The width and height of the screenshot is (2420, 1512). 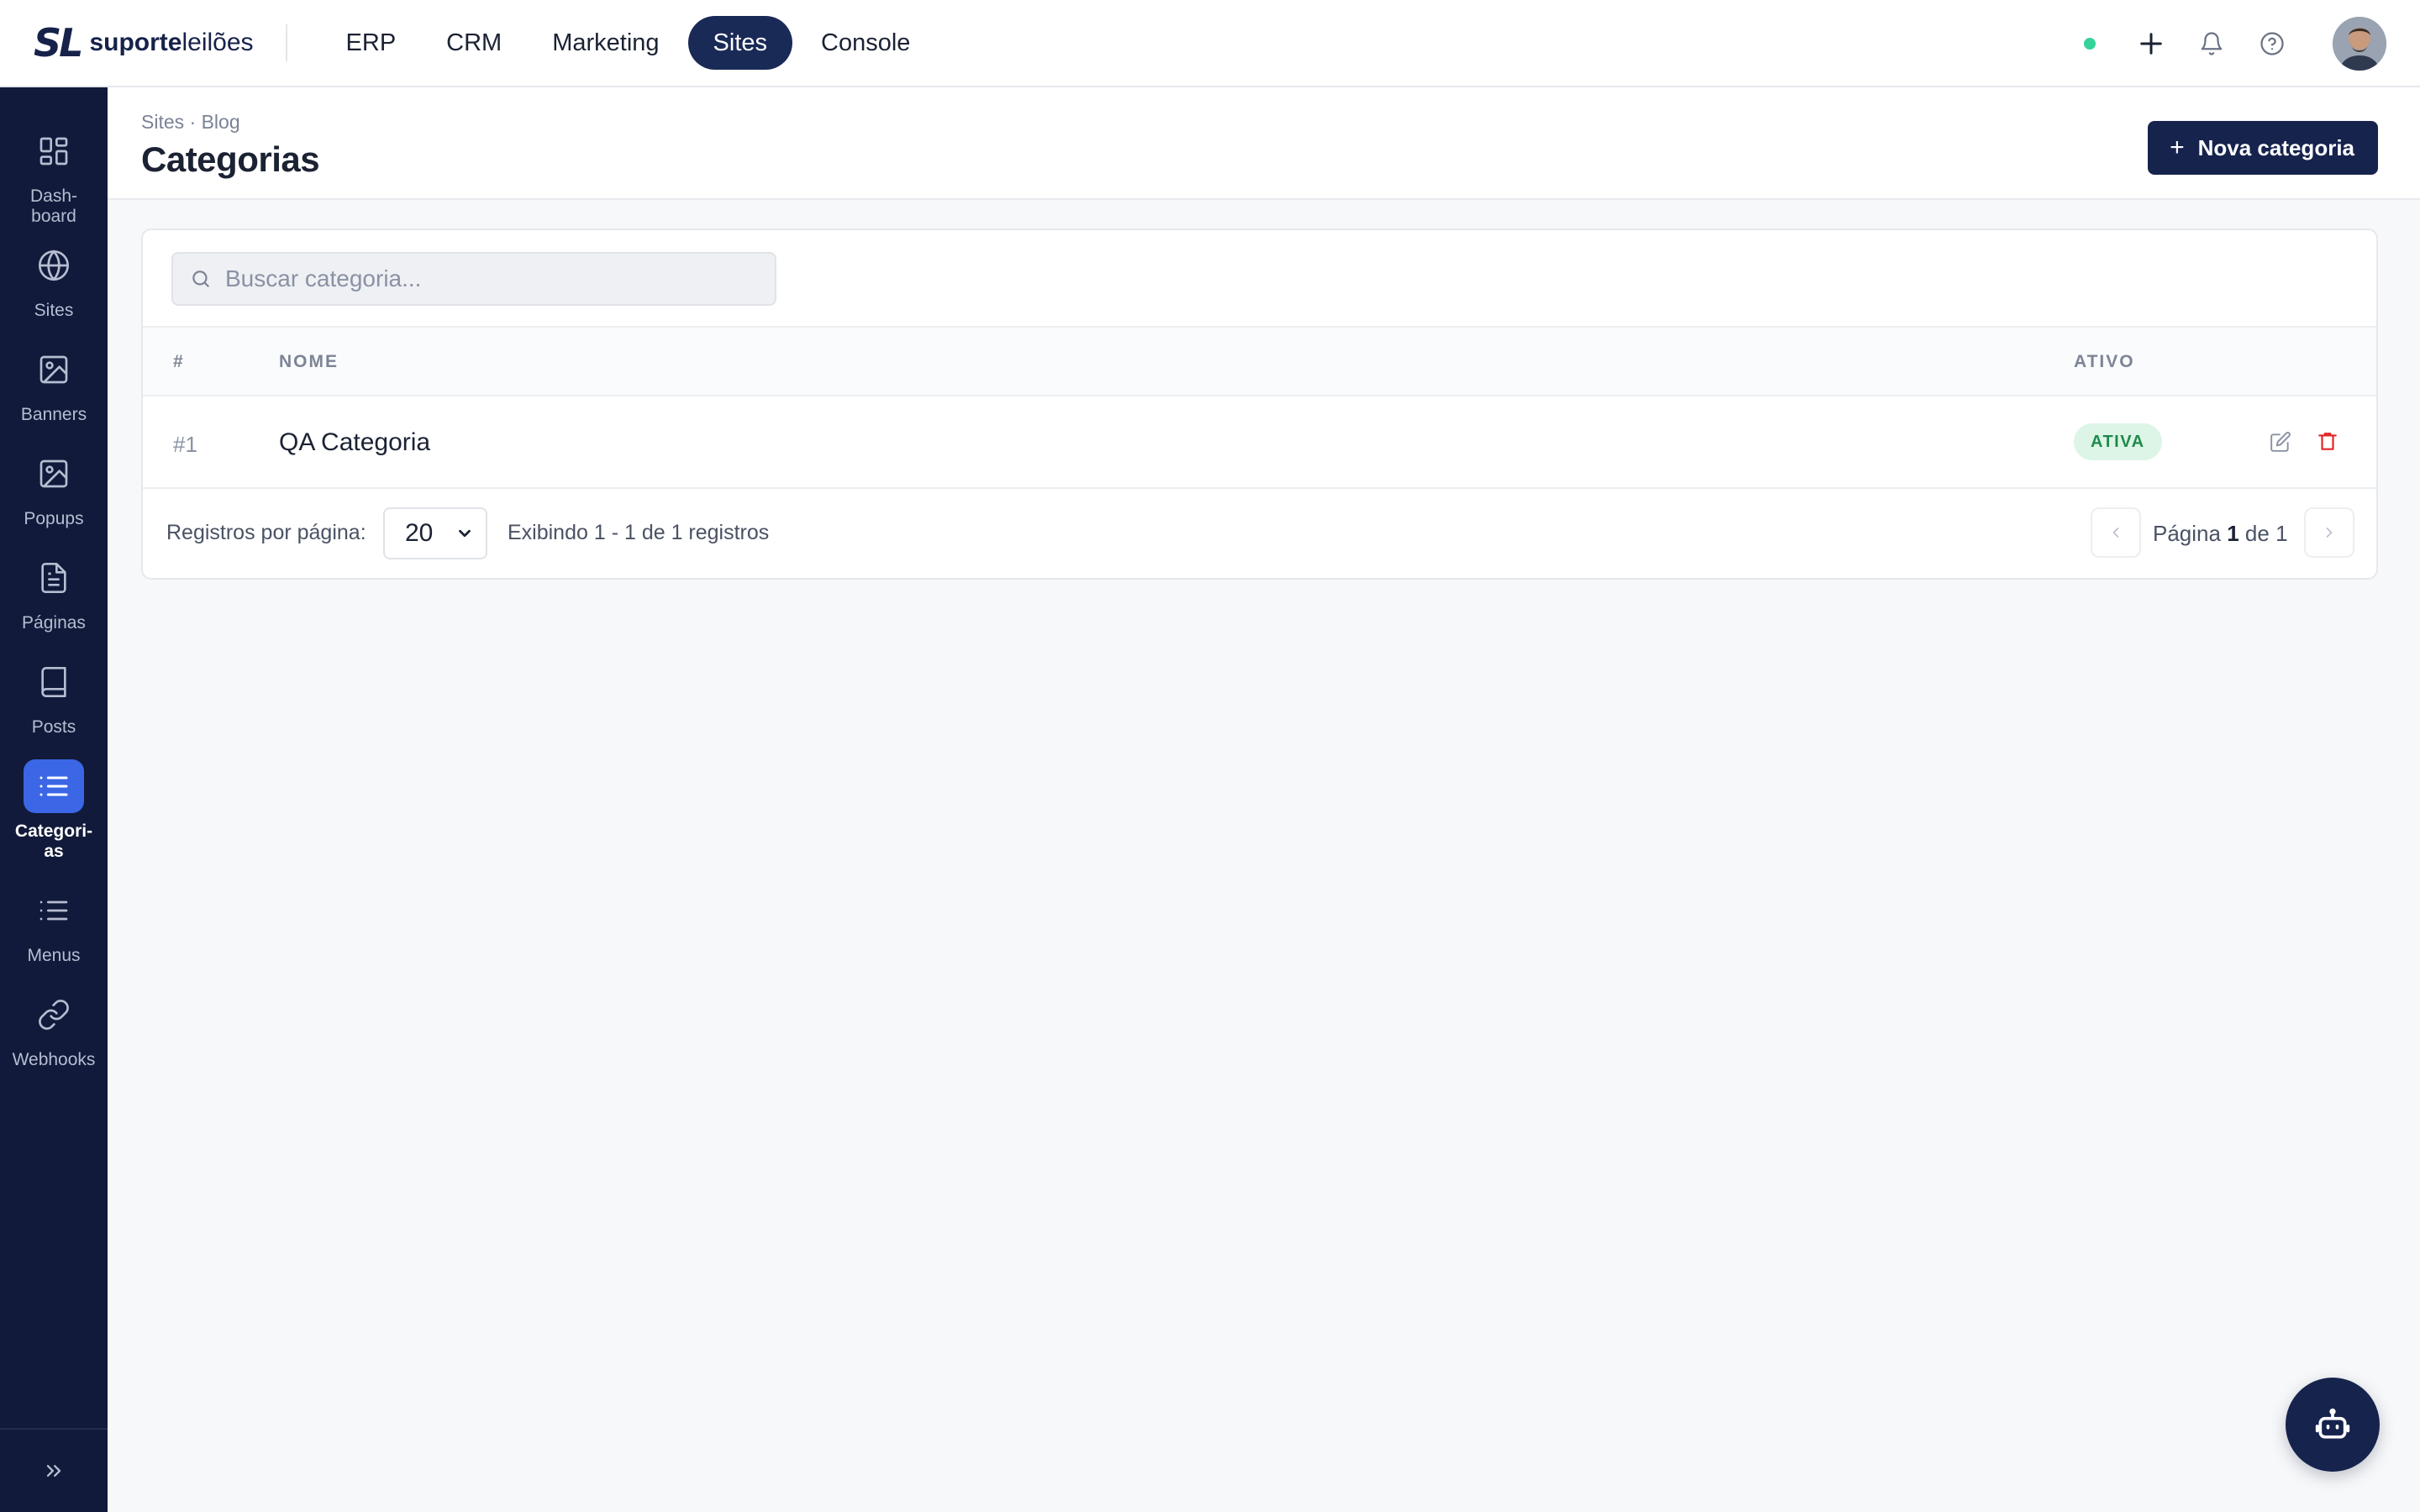 What do you see at coordinates (54, 623) in the screenshot?
I see `sidebar-label-paginas: Páginas` at bounding box center [54, 623].